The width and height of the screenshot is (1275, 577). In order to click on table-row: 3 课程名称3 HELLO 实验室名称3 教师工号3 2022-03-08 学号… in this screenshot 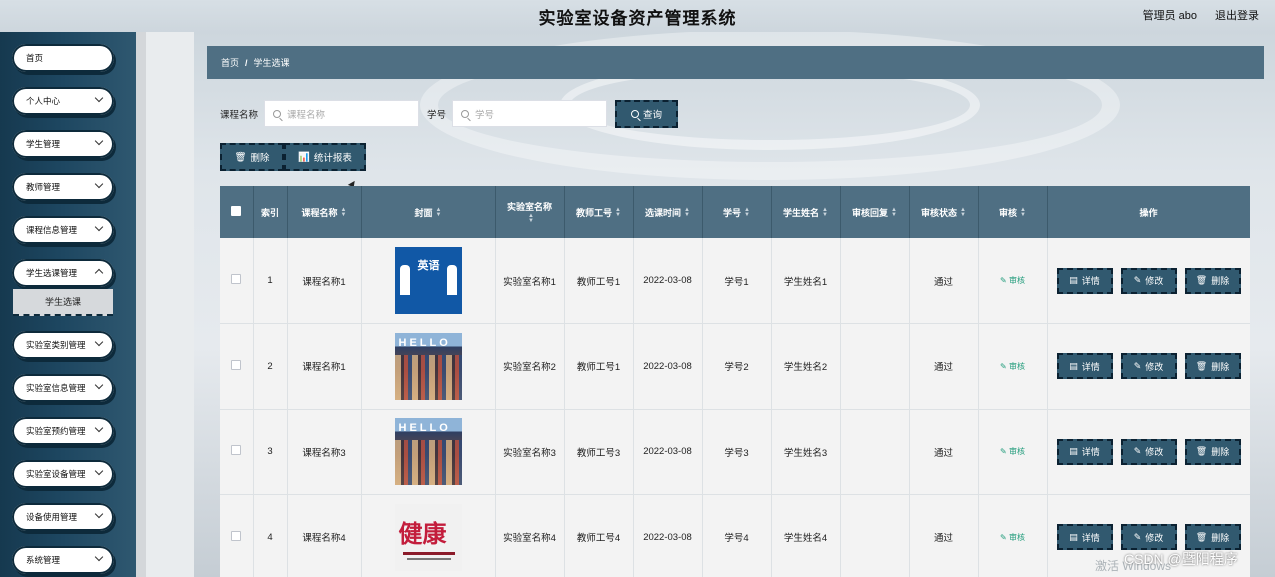, I will do `click(735, 452)`.